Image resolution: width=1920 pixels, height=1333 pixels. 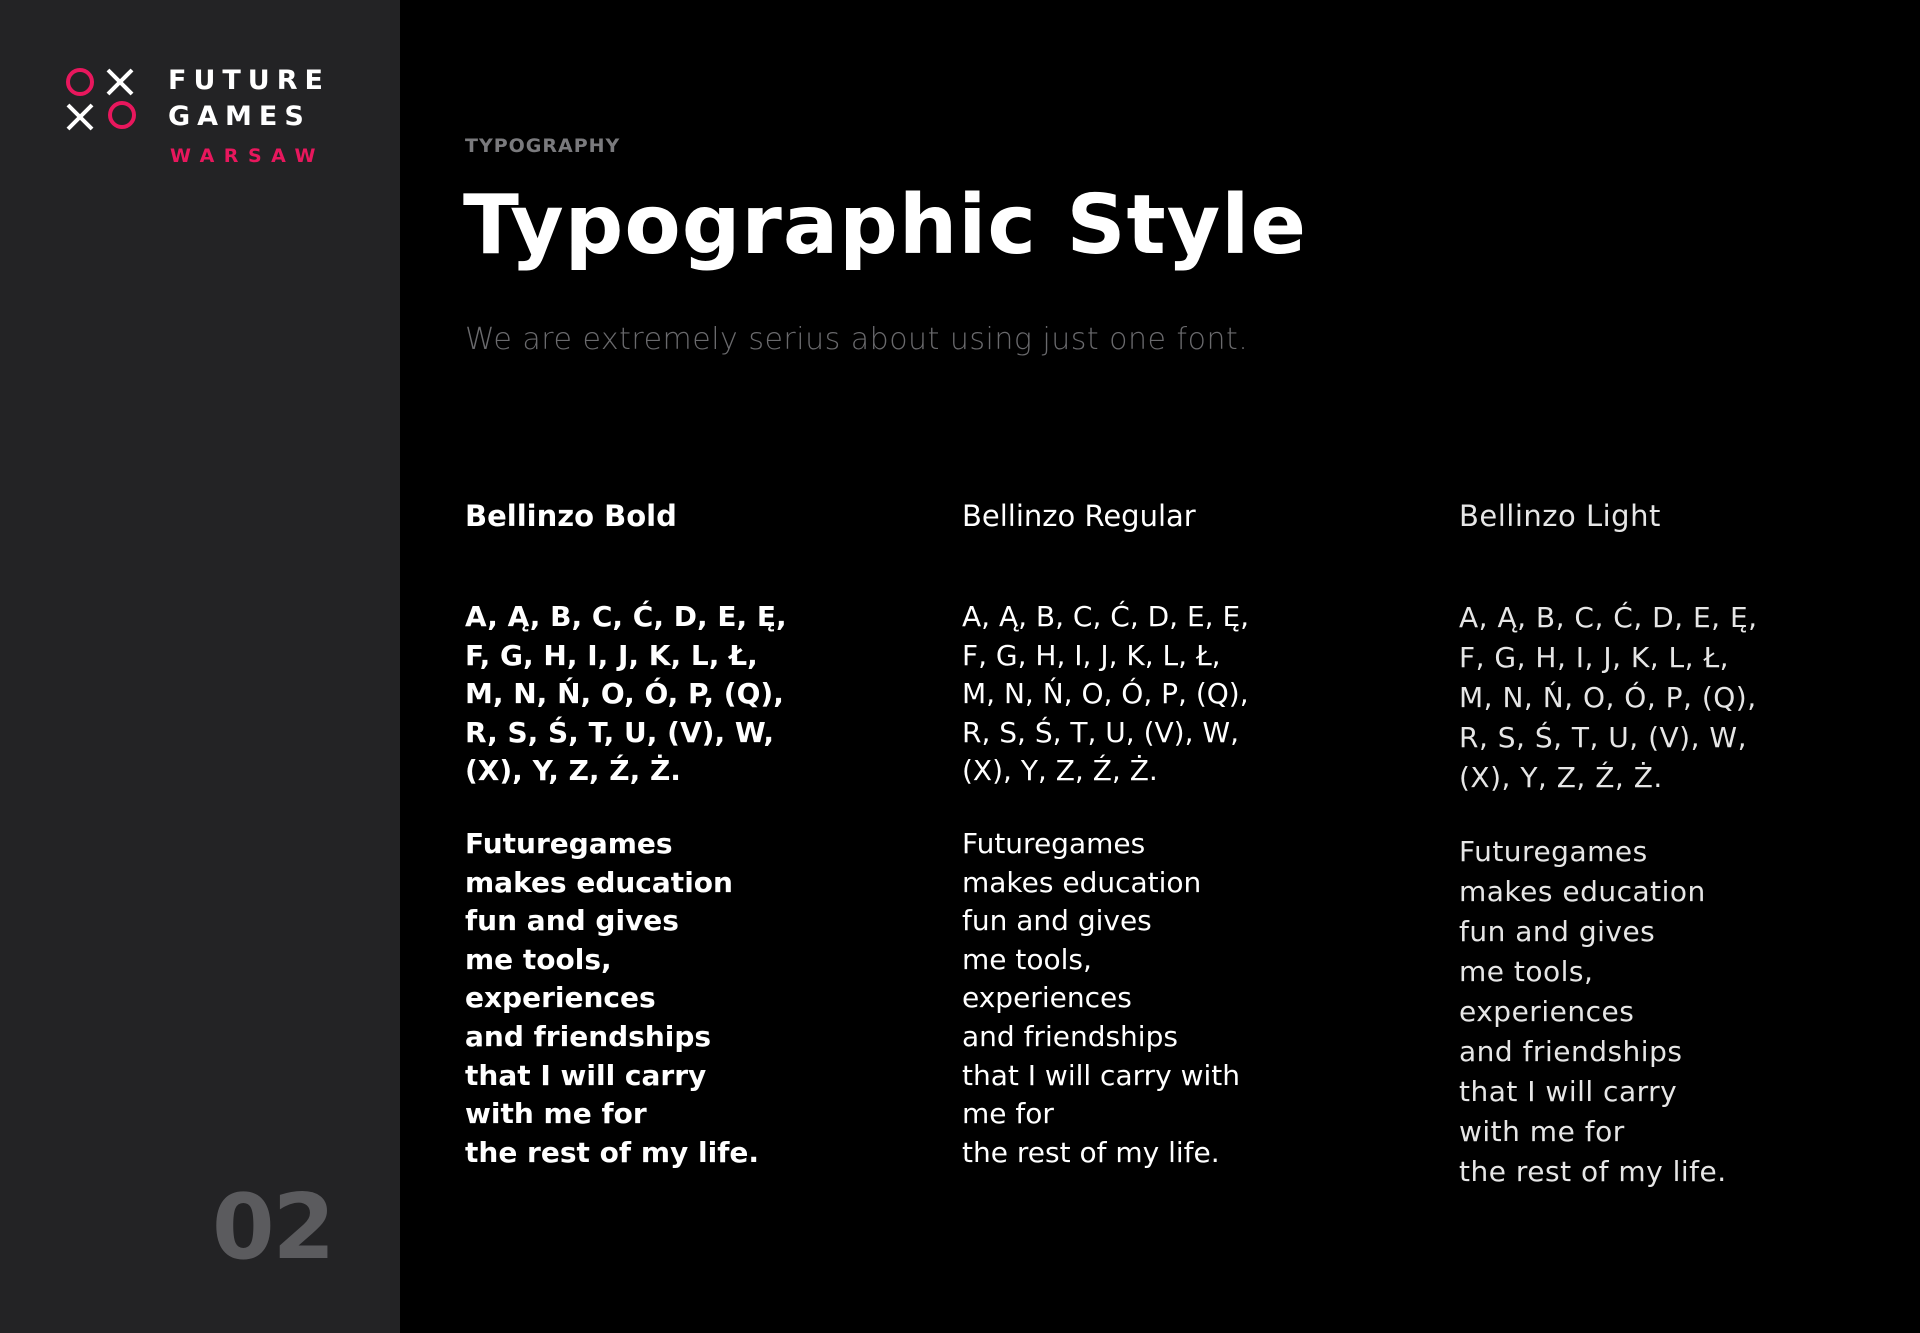 What do you see at coordinates (1560, 516) in the screenshot?
I see `font-name: Bellinzo Light` at bounding box center [1560, 516].